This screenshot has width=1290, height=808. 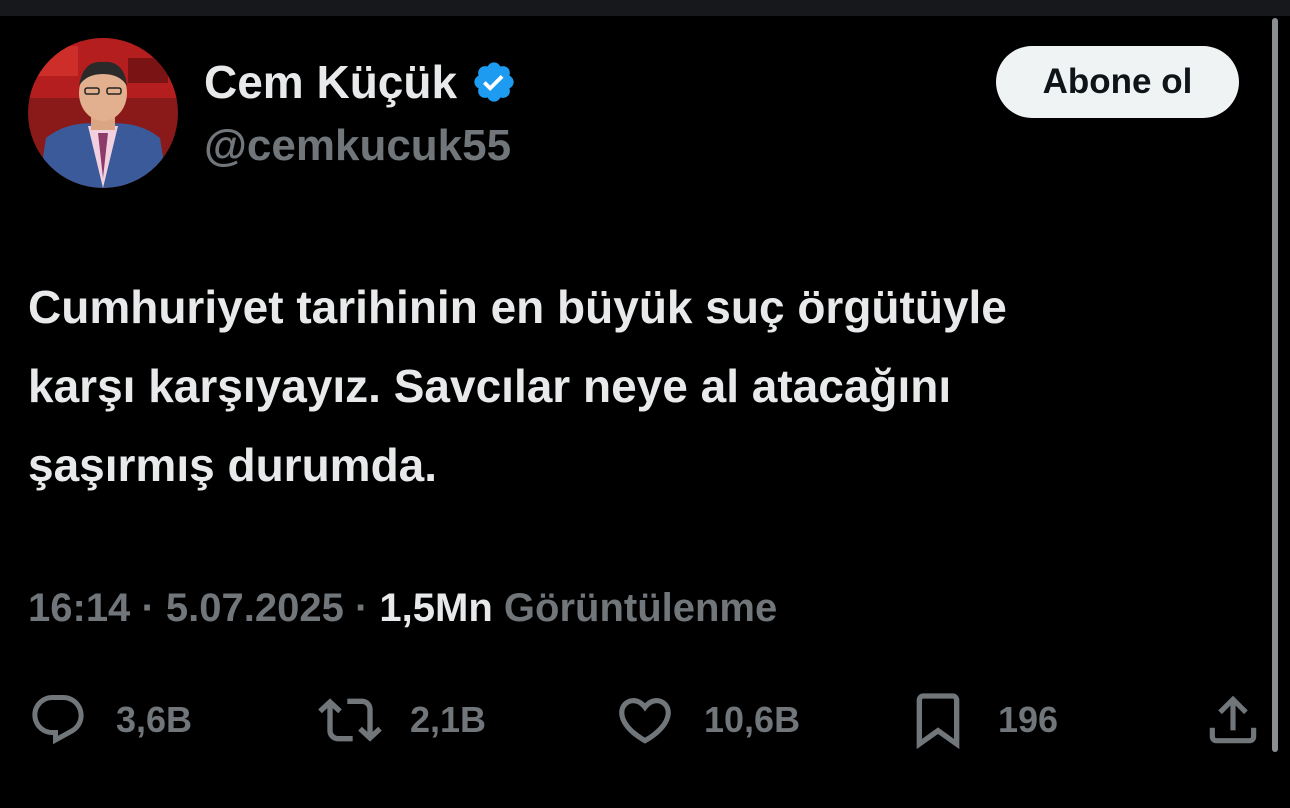 I want to click on repost-count: 2,1B, so click(x=448, y=719).